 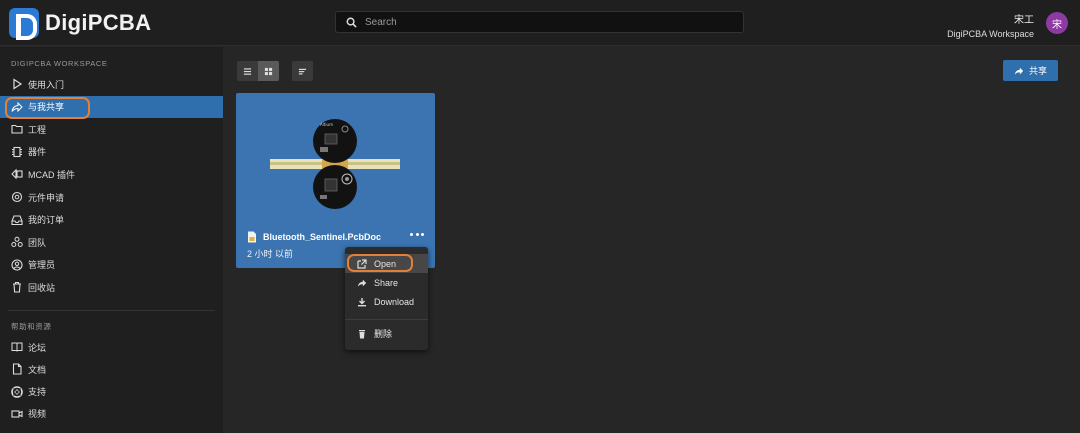 I want to click on component-request-icon, so click(x=16, y=197).